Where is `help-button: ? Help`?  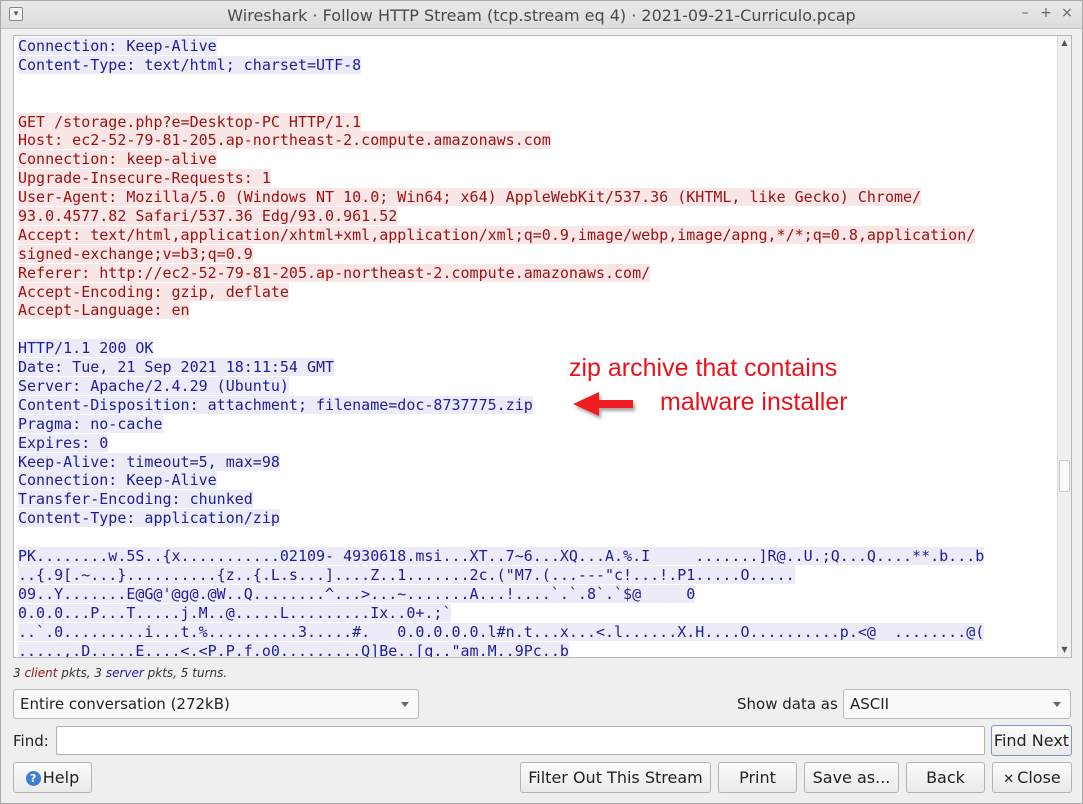 help-button: ? Help is located at coordinates (52, 777).